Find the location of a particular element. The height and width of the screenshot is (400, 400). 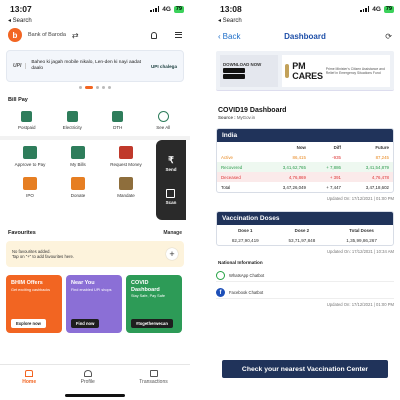

refresh-icon: ⟳ is located at coordinates (372, 36).